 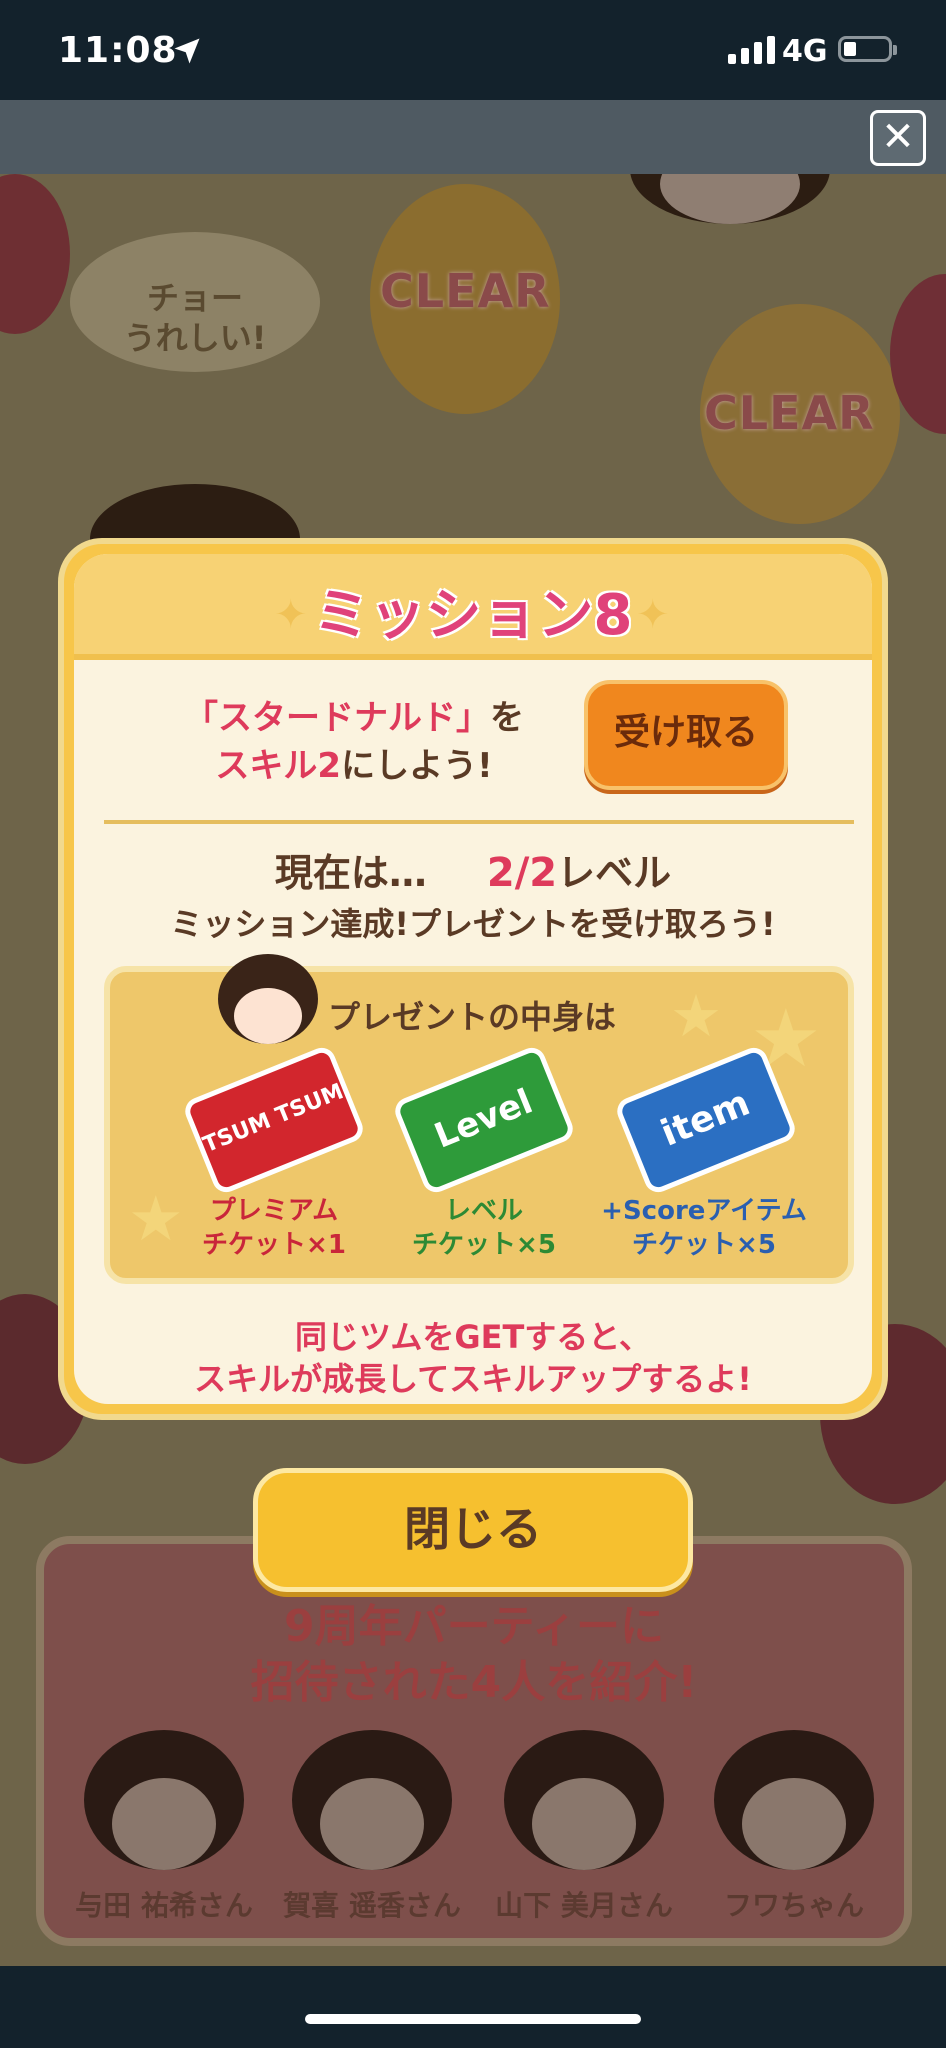 I want to click on status-time: 11:08, so click(x=118, y=50).